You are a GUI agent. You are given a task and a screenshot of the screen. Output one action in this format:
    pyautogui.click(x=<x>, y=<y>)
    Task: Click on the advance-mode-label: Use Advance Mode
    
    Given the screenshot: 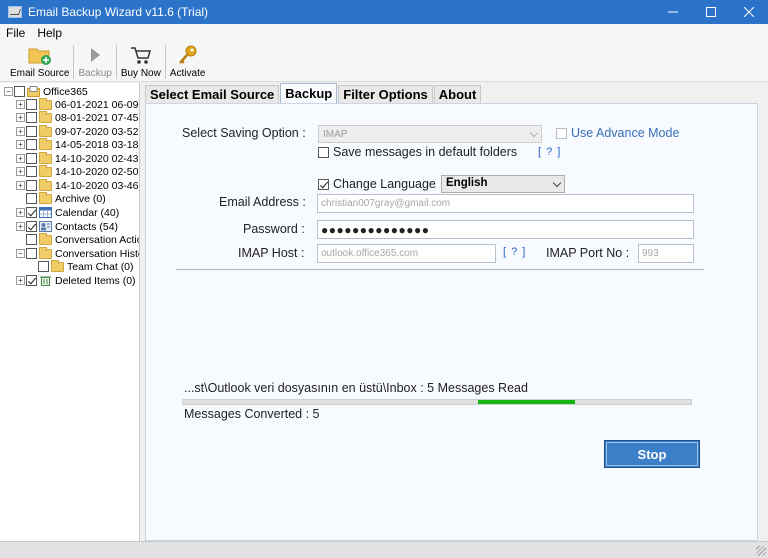 What is the action you would take?
    pyautogui.click(x=625, y=133)
    